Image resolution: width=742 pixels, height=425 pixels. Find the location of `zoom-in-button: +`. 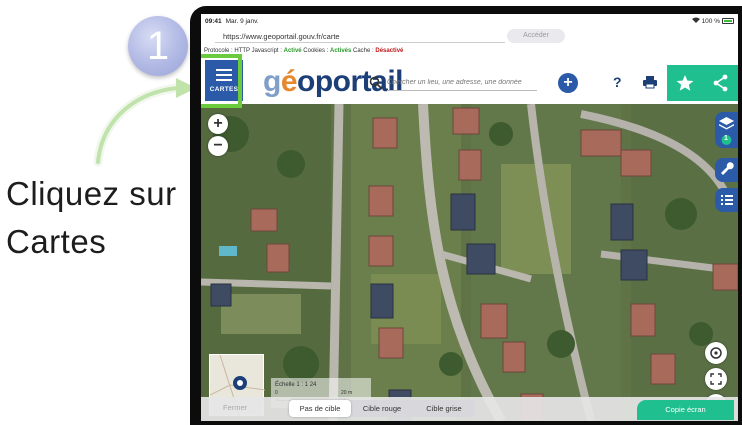

zoom-in-button: + is located at coordinates (218, 124).